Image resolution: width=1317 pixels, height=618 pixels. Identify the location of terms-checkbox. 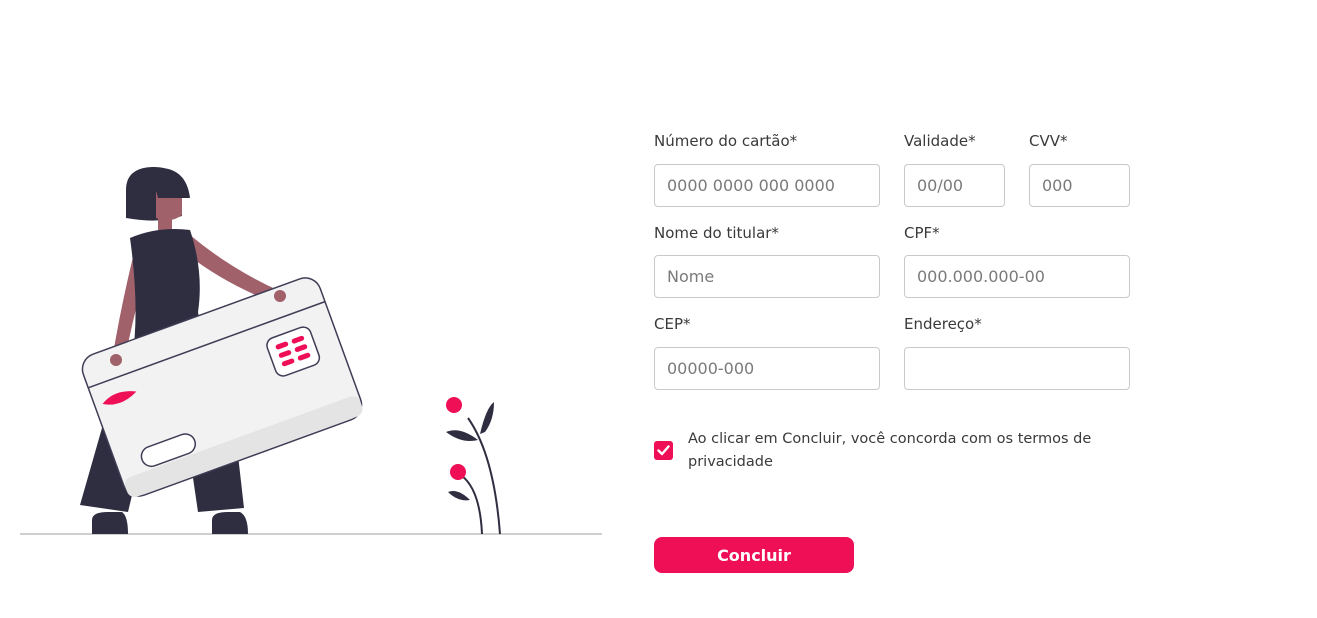
(663, 450).